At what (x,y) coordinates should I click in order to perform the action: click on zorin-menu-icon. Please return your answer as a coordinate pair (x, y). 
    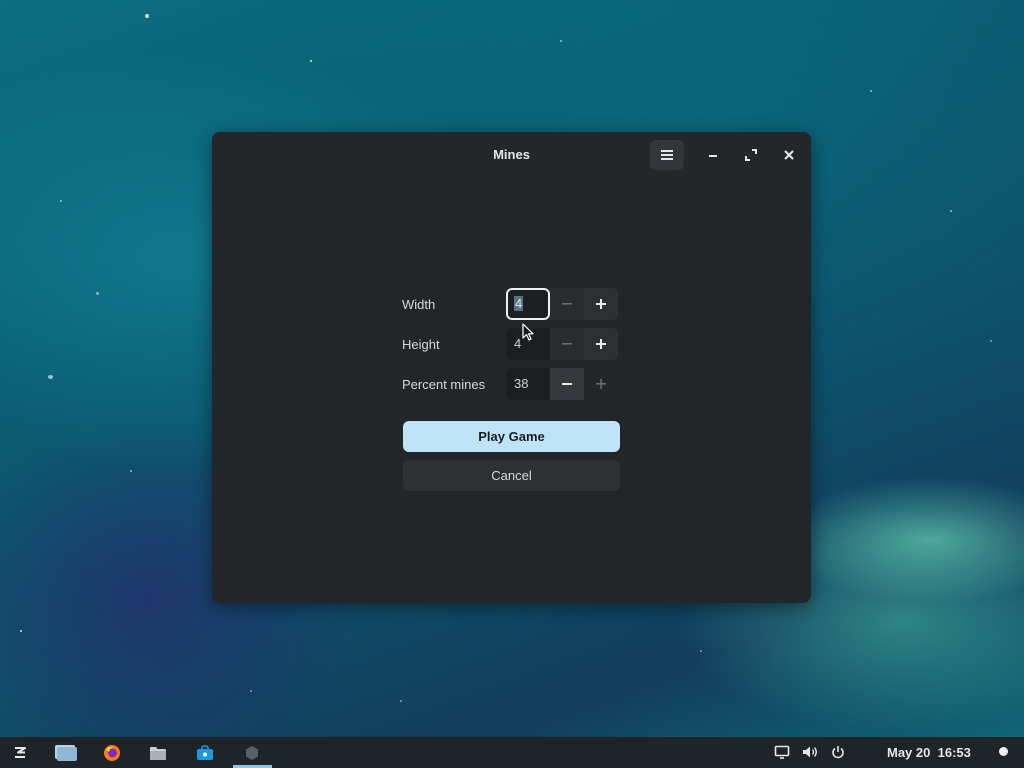
    Looking at the image, I should click on (20, 752).